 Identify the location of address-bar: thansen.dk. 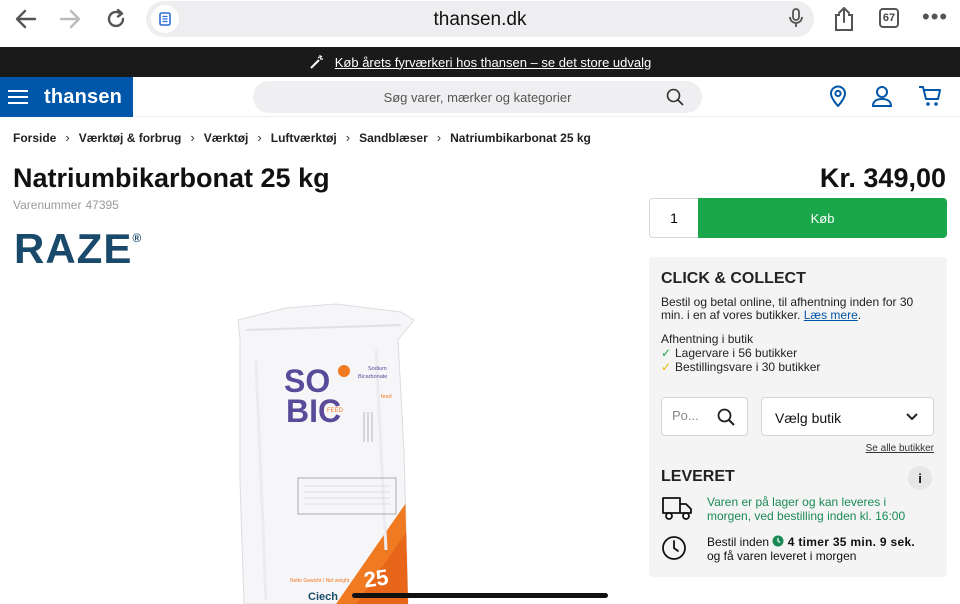
(480, 19).